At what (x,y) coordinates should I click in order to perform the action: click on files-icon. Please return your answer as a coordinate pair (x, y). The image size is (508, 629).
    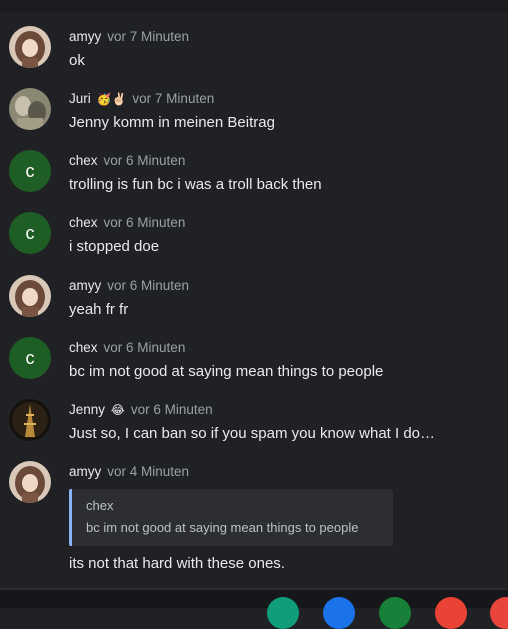
    Looking at the image, I should click on (339, 613).